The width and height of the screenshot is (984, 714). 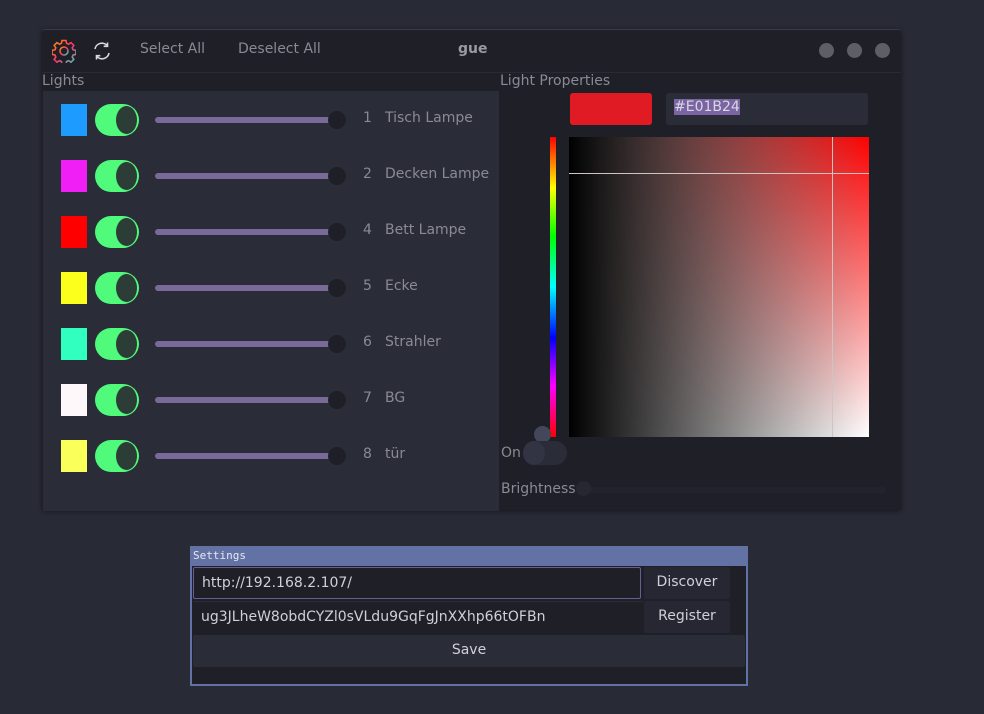 I want to click on color-preview, so click(x=611, y=109).